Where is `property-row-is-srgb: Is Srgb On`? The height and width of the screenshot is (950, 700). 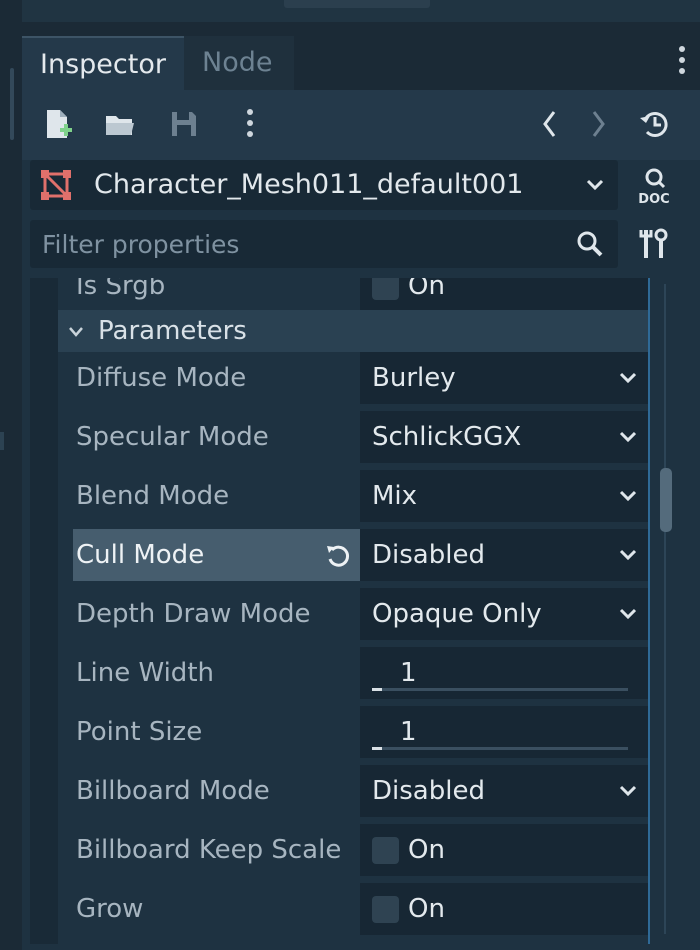
property-row-is-srgb: Is Srgb On is located at coordinates (353, 295).